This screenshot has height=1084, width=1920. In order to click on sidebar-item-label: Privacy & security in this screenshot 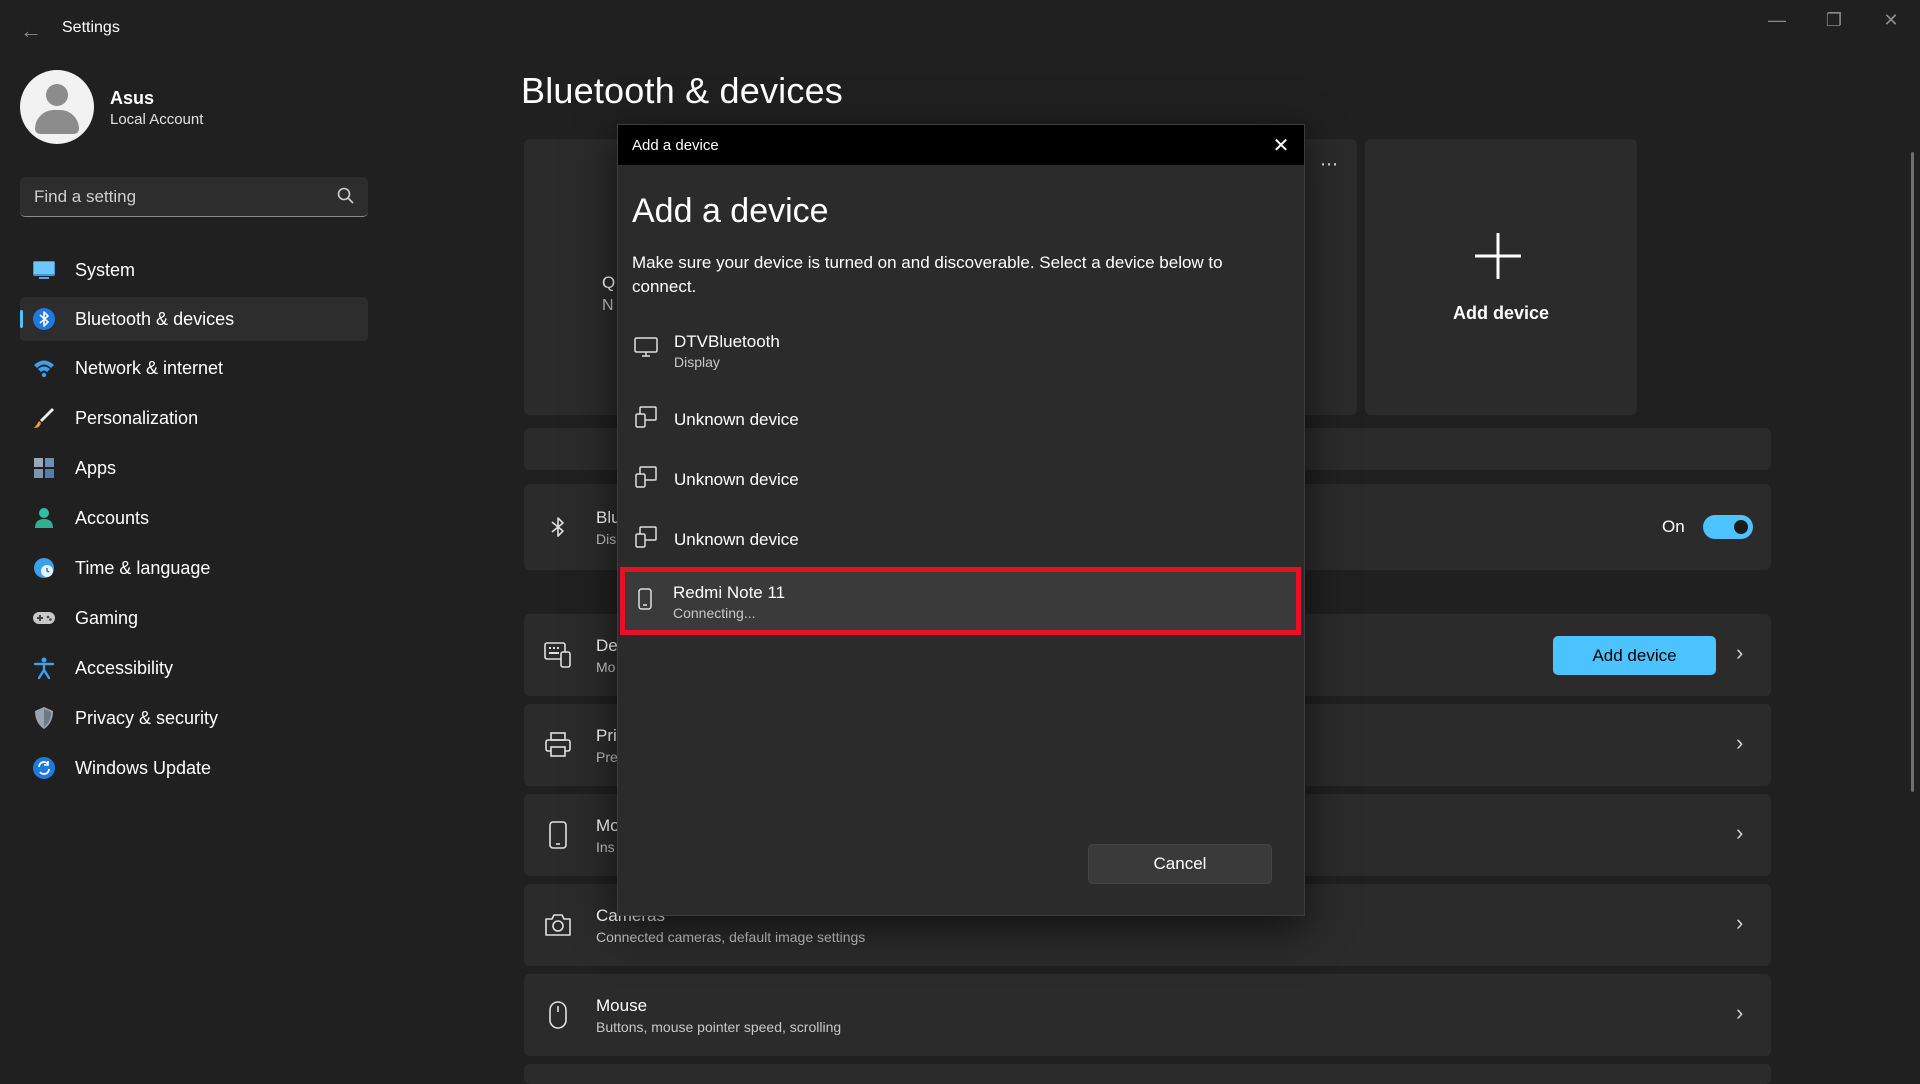, I will do `click(147, 718)`.